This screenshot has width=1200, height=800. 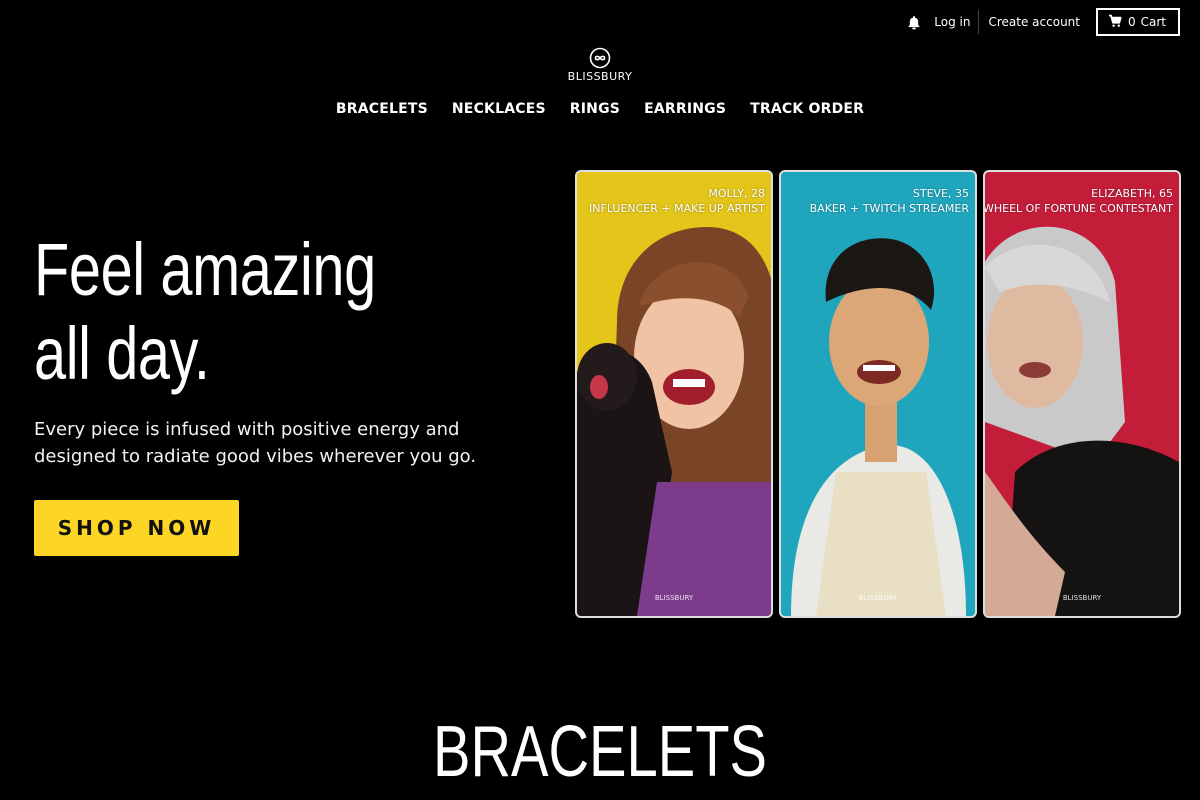 I want to click on cart-label: Cart, so click(x=1153, y=22).